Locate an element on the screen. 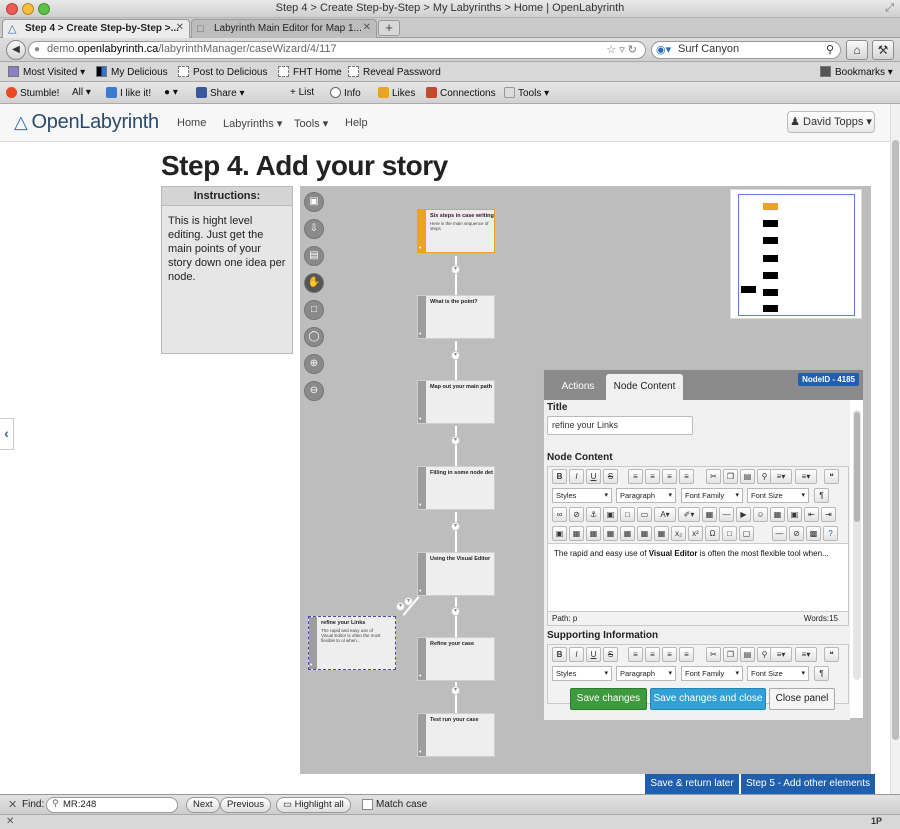 This screenshot has width=900, height=829. info-button: Info is located at coordinates (345, 93).